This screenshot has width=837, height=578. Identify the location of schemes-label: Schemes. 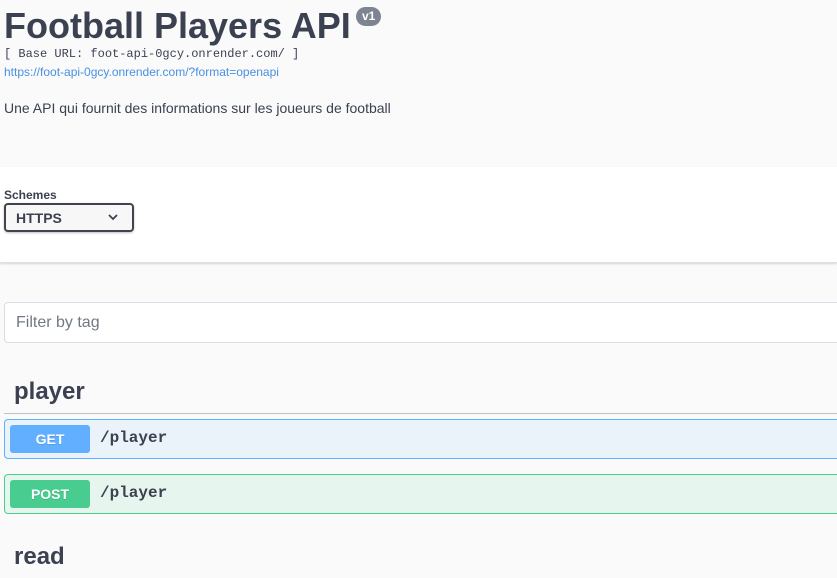
(30, 195).